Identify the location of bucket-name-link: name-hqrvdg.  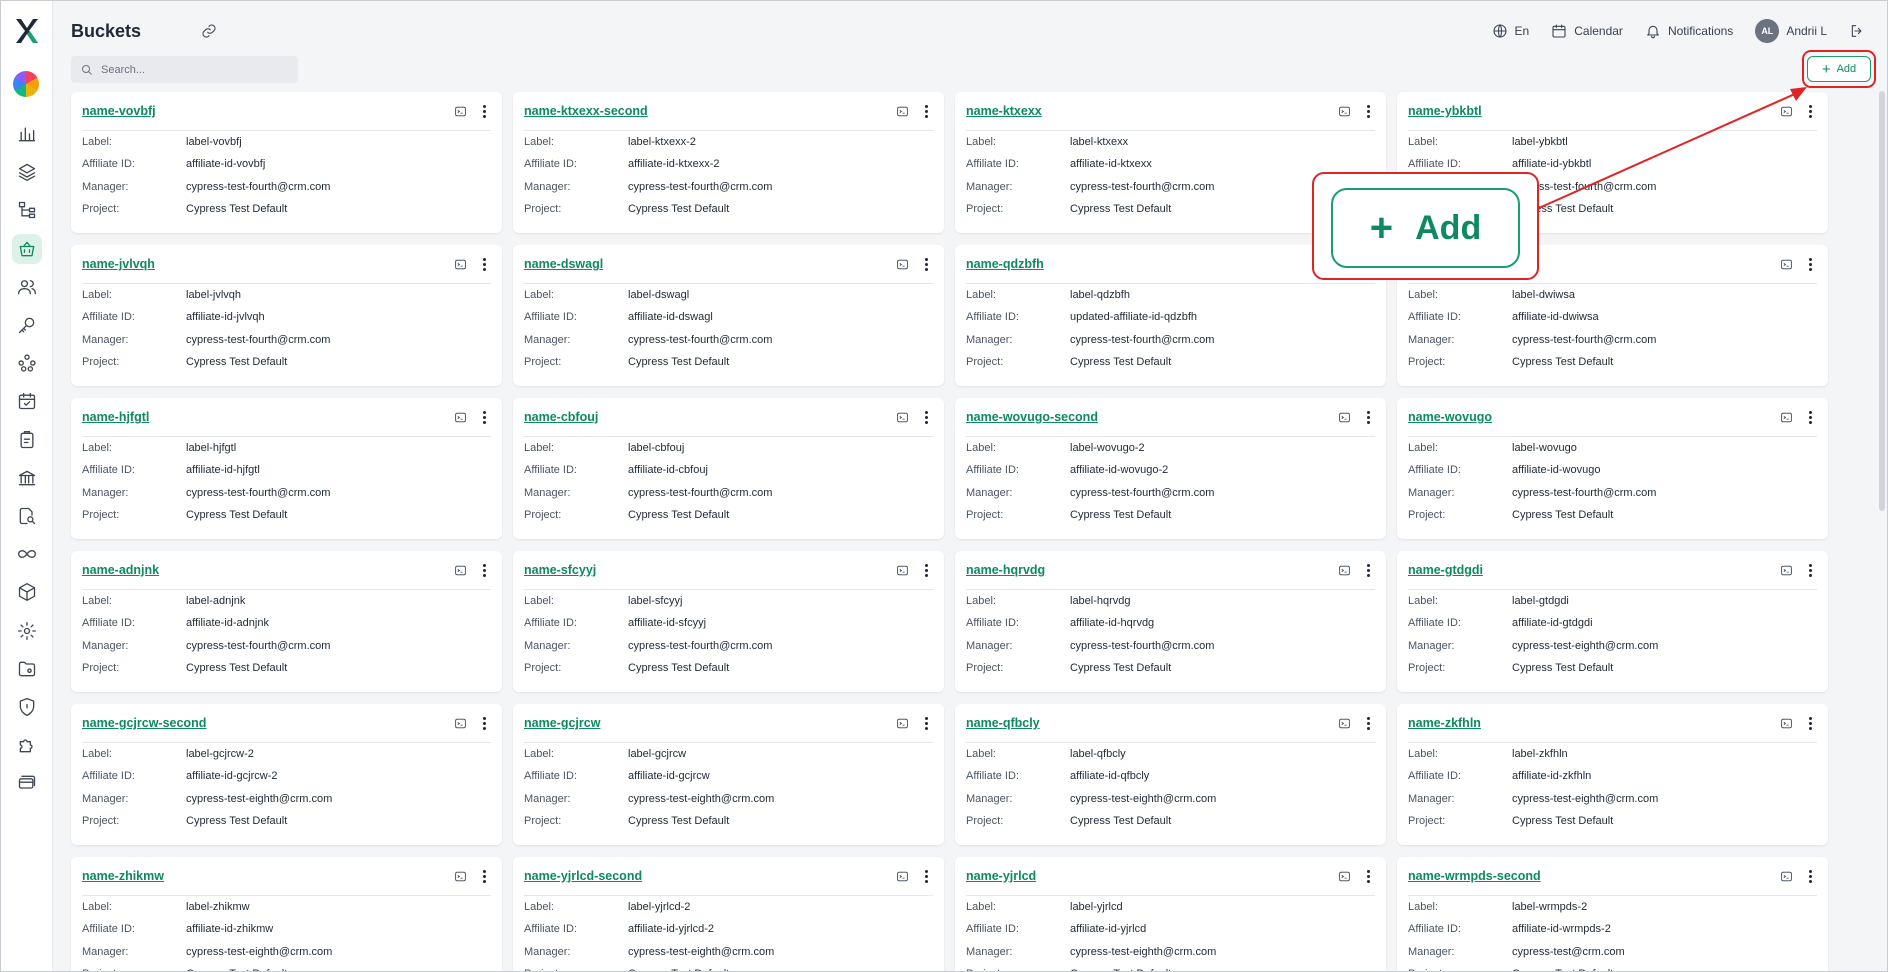
(1005, 570).